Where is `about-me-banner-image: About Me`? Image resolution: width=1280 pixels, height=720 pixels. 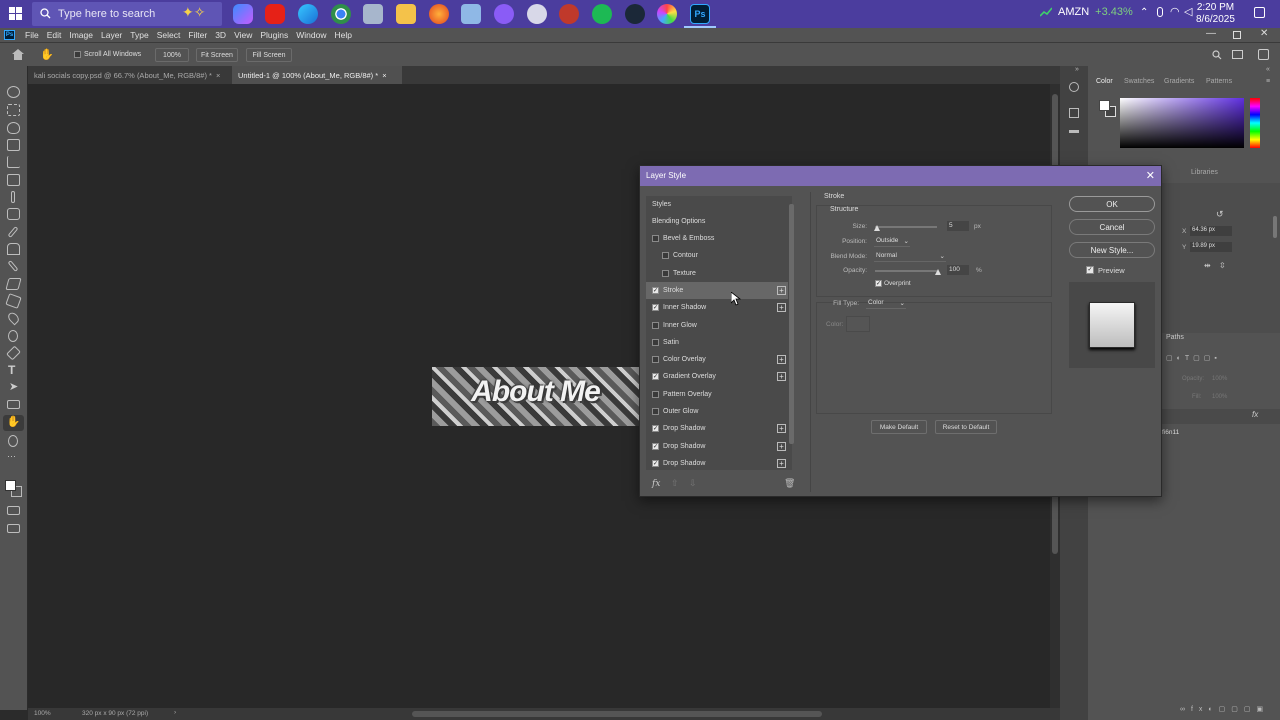 about-me-banner-image: About Me is located at coordinates (535, 396).